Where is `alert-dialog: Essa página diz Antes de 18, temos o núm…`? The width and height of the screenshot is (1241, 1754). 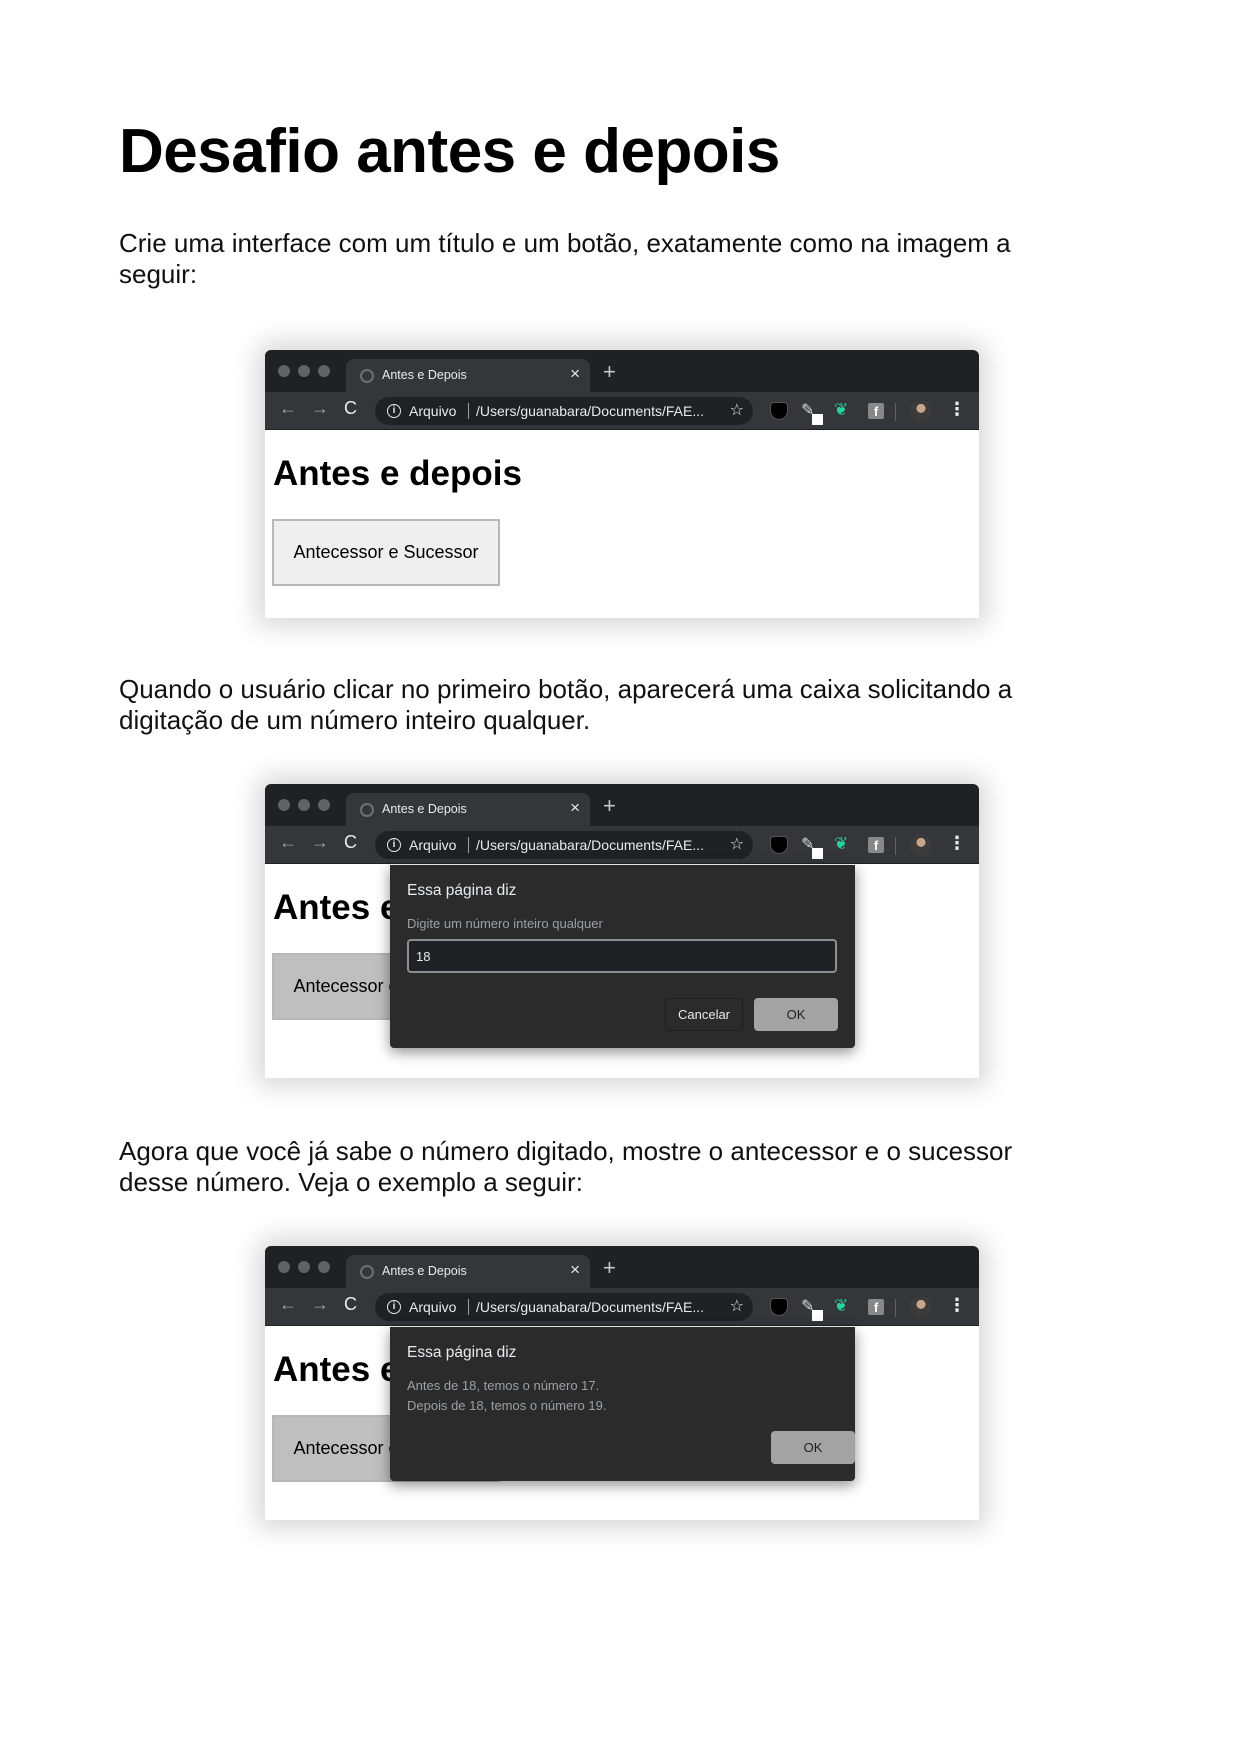
alert-dialog: Essa página diz Antes de 18, temos o núm… is located at coordinates (622, 1404).